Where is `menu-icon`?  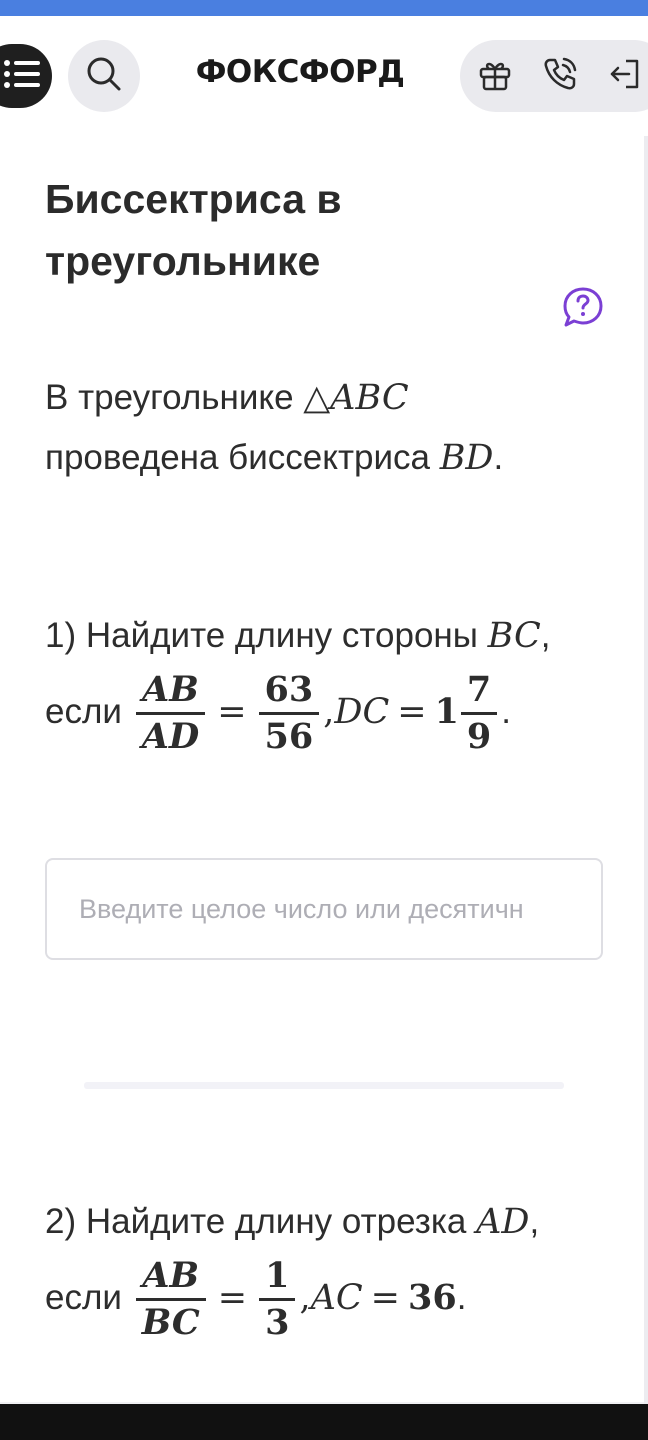
menu-icon is located at coordinates (22, 76).